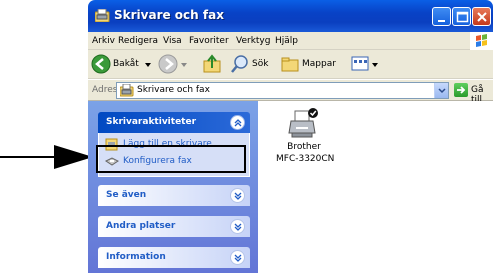 This screenshot has height=273, width=493. What do you see at coordinates (286, 41) in the screenshot?
I see `menu-hjalp: Hjälp` at bounding box center [286, 41].